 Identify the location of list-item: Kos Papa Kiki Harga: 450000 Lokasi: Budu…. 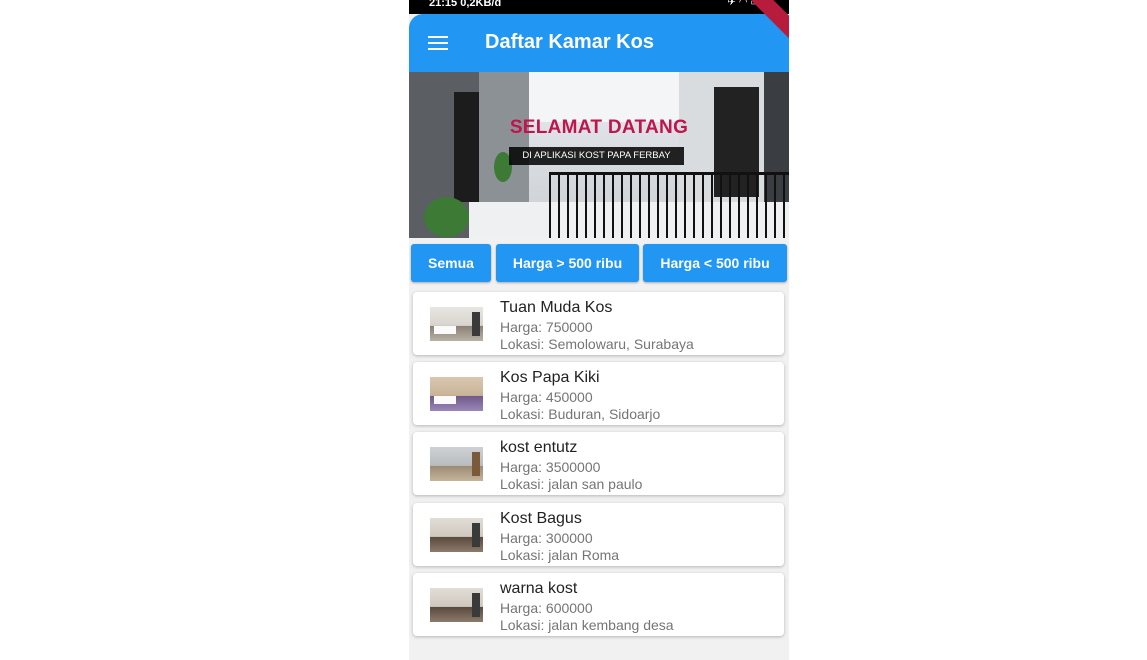
(598, 393).